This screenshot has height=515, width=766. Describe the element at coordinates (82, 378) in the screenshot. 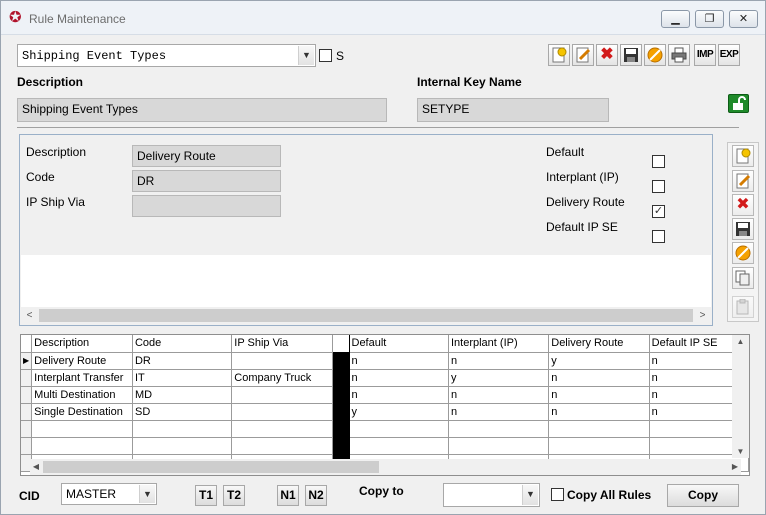

I see `grid-cell: Interplant Transfer` at that location.